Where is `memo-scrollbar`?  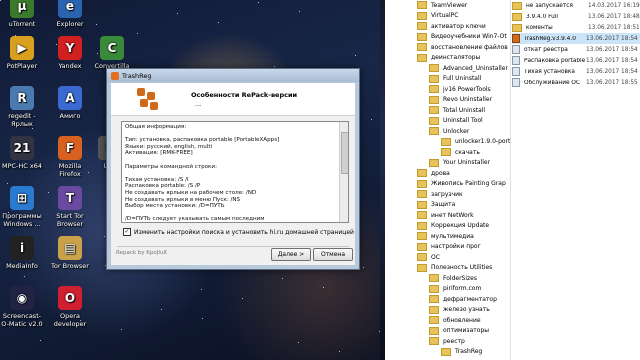 memo-scrollbar is located at coordinates (343, 172).